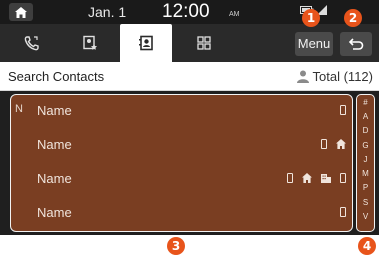  I want to click on alphabet-index-bar: # A D G J M P S V, so click(365, 163).